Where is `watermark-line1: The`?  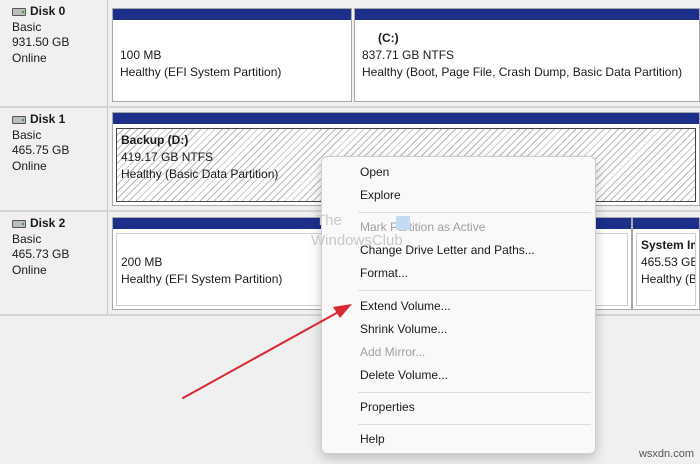
watermark-line1: The is located at coordinates (329, 220).